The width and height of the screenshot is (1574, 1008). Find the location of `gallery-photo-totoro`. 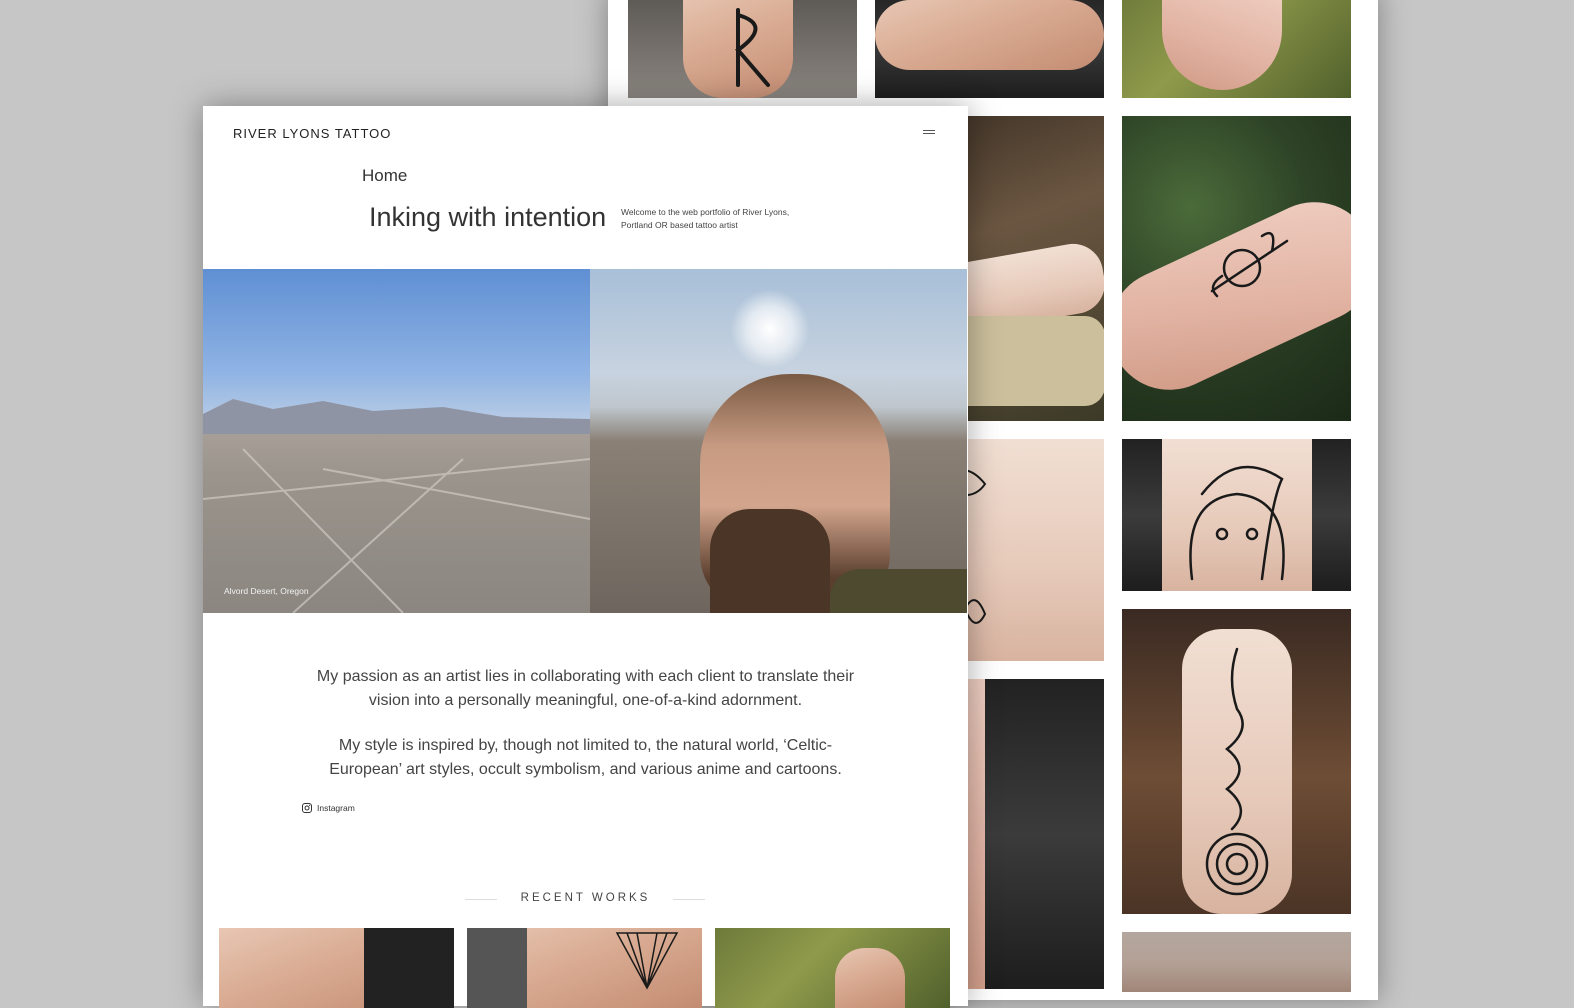

gallery-photo-totoro is located at coordinates (1236, 515).